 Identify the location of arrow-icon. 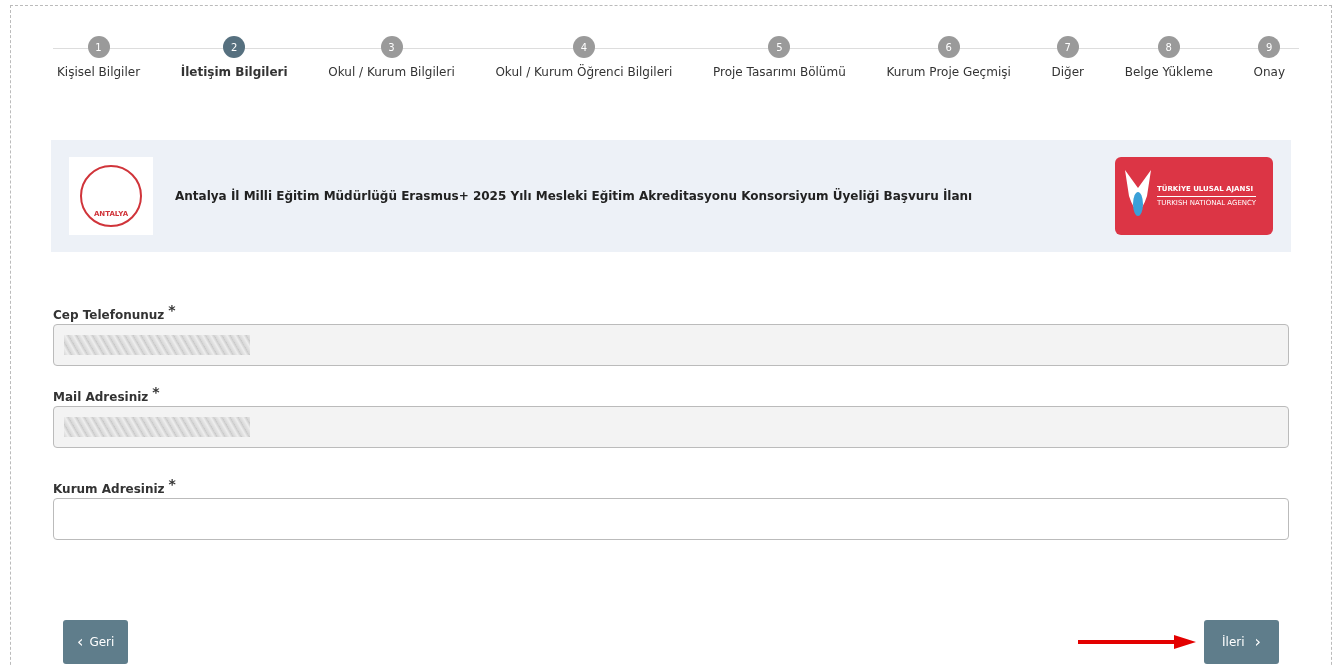
(1137, 642).